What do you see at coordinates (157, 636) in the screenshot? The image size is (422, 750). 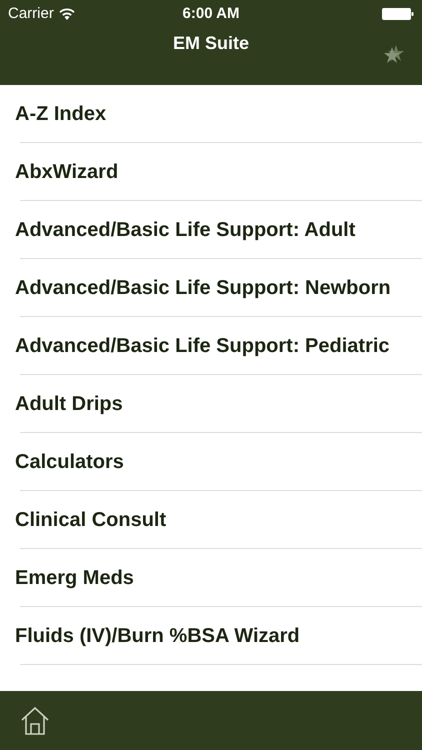 I see `menu-item: Fluids (IV)/Burn %BSA Wizard` at bounding box center [157, 636].